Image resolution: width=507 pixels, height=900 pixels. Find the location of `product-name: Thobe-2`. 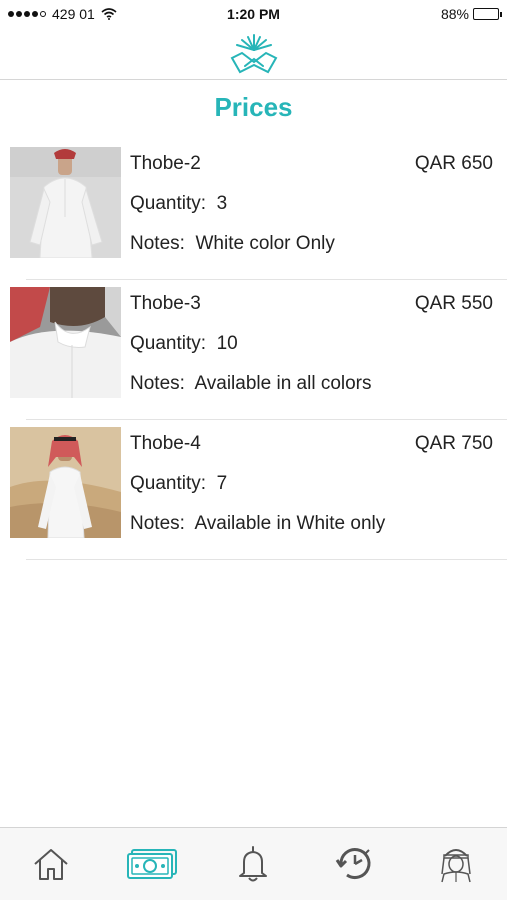

product-name: Thobe-2 is located at coordinates (165, 163).